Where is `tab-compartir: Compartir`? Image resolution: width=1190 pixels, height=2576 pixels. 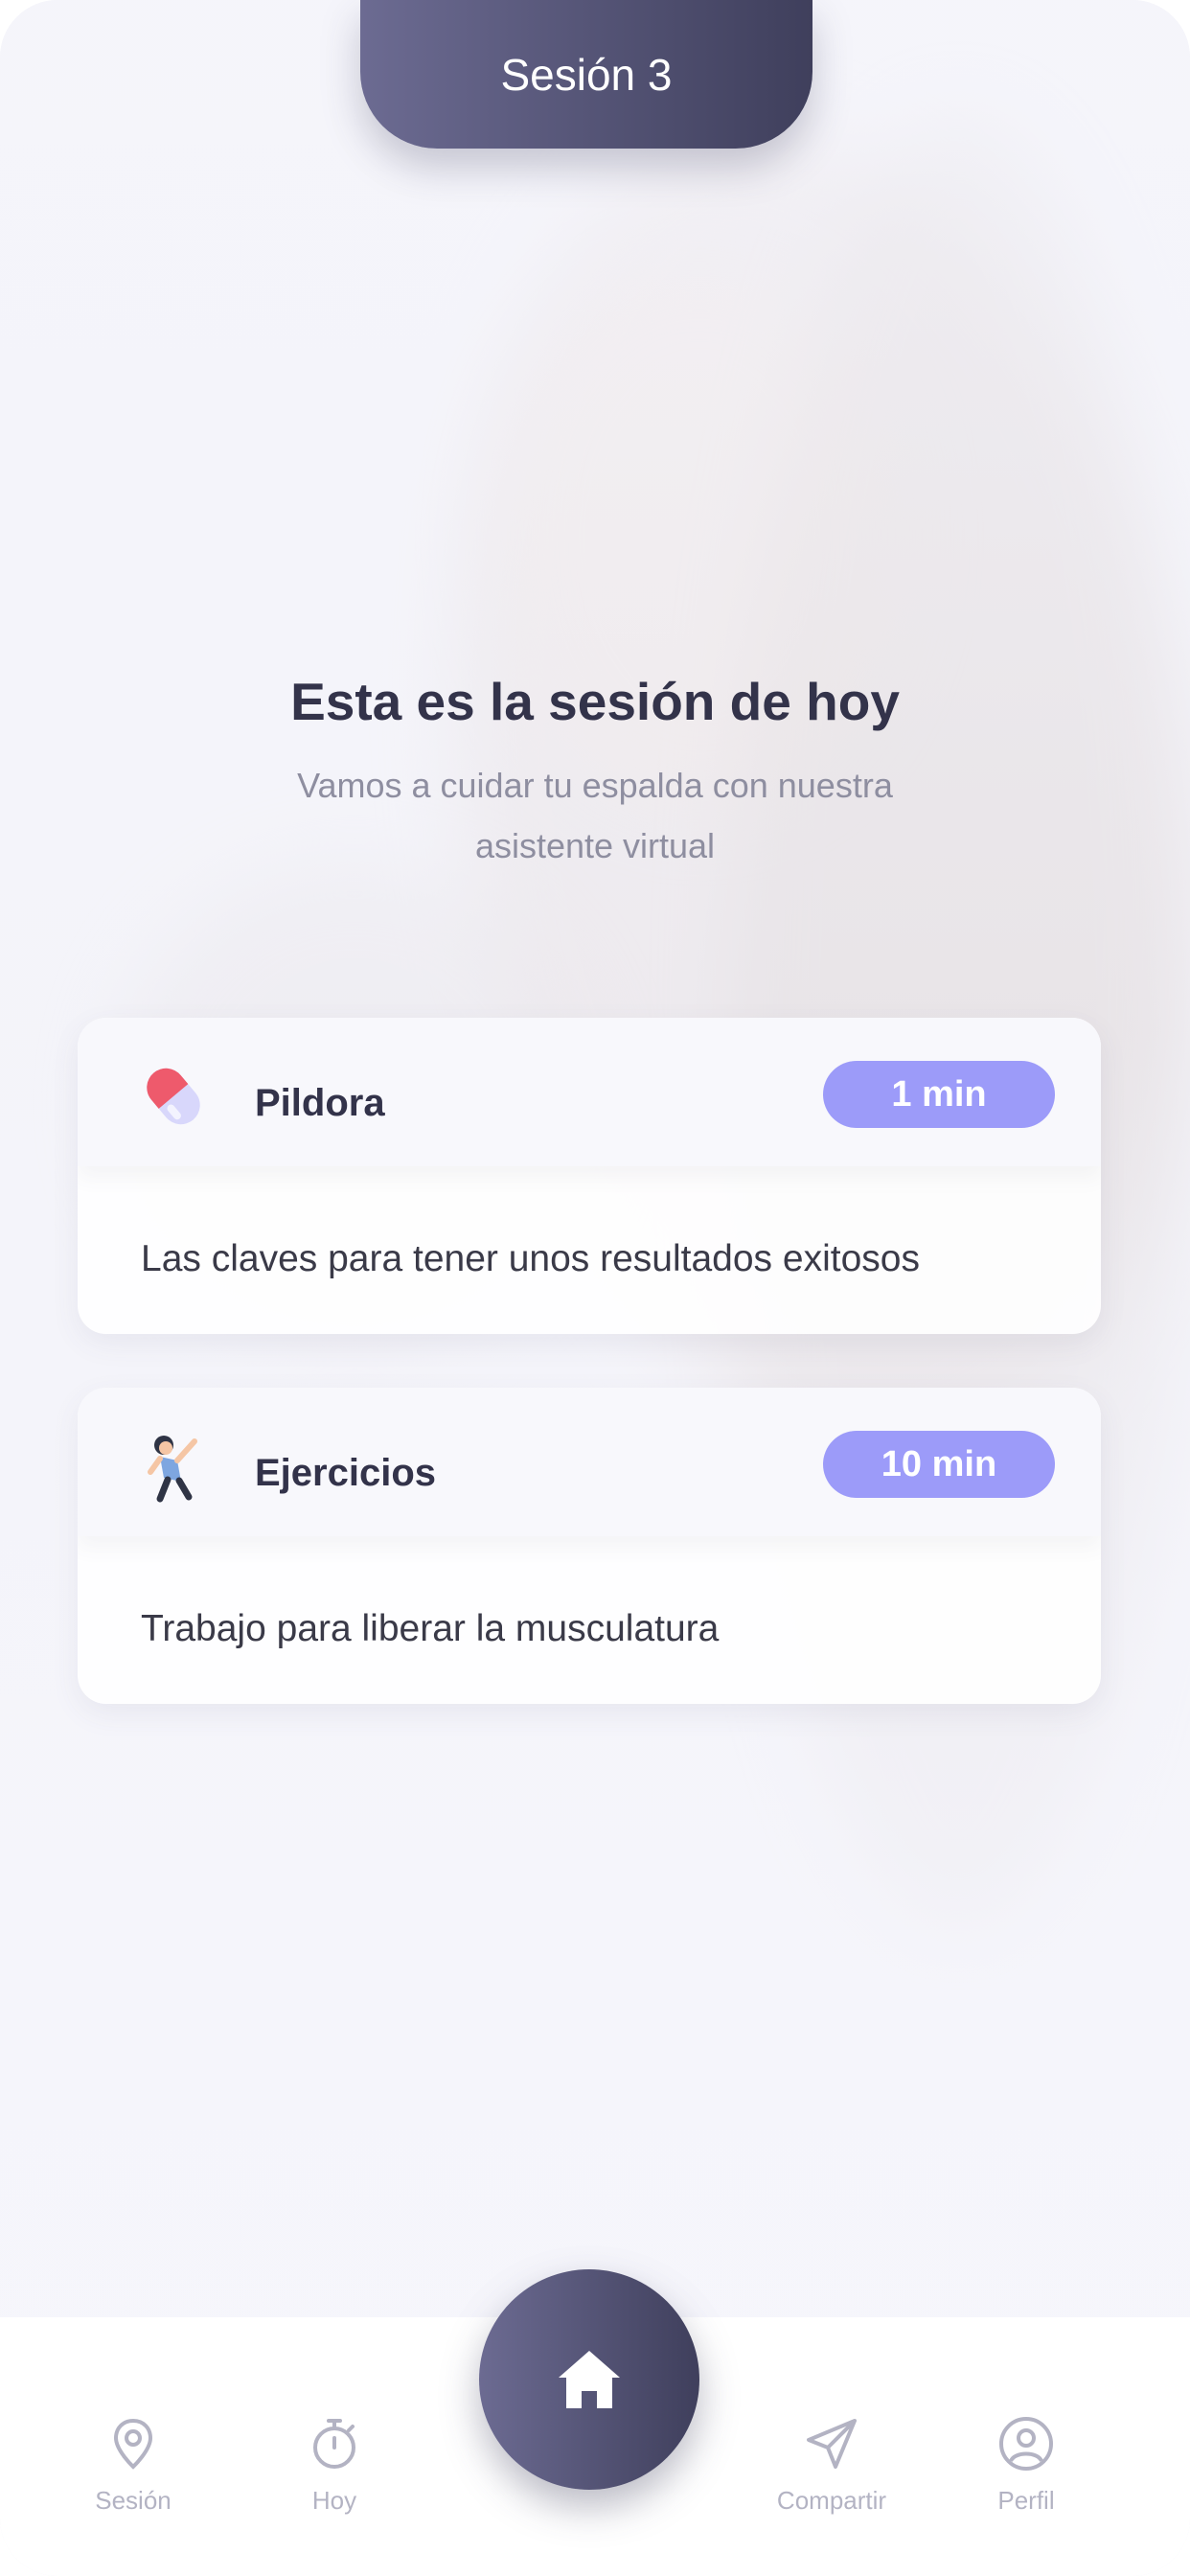 tab-compartir: Compartir is located at coordinates (832, 2472).